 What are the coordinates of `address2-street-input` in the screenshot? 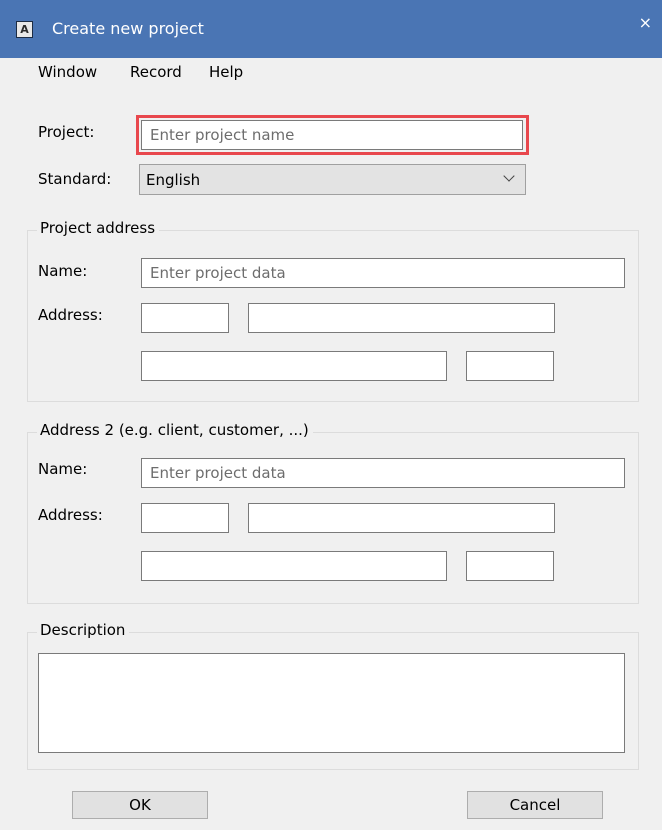 It's located at (401, 518).